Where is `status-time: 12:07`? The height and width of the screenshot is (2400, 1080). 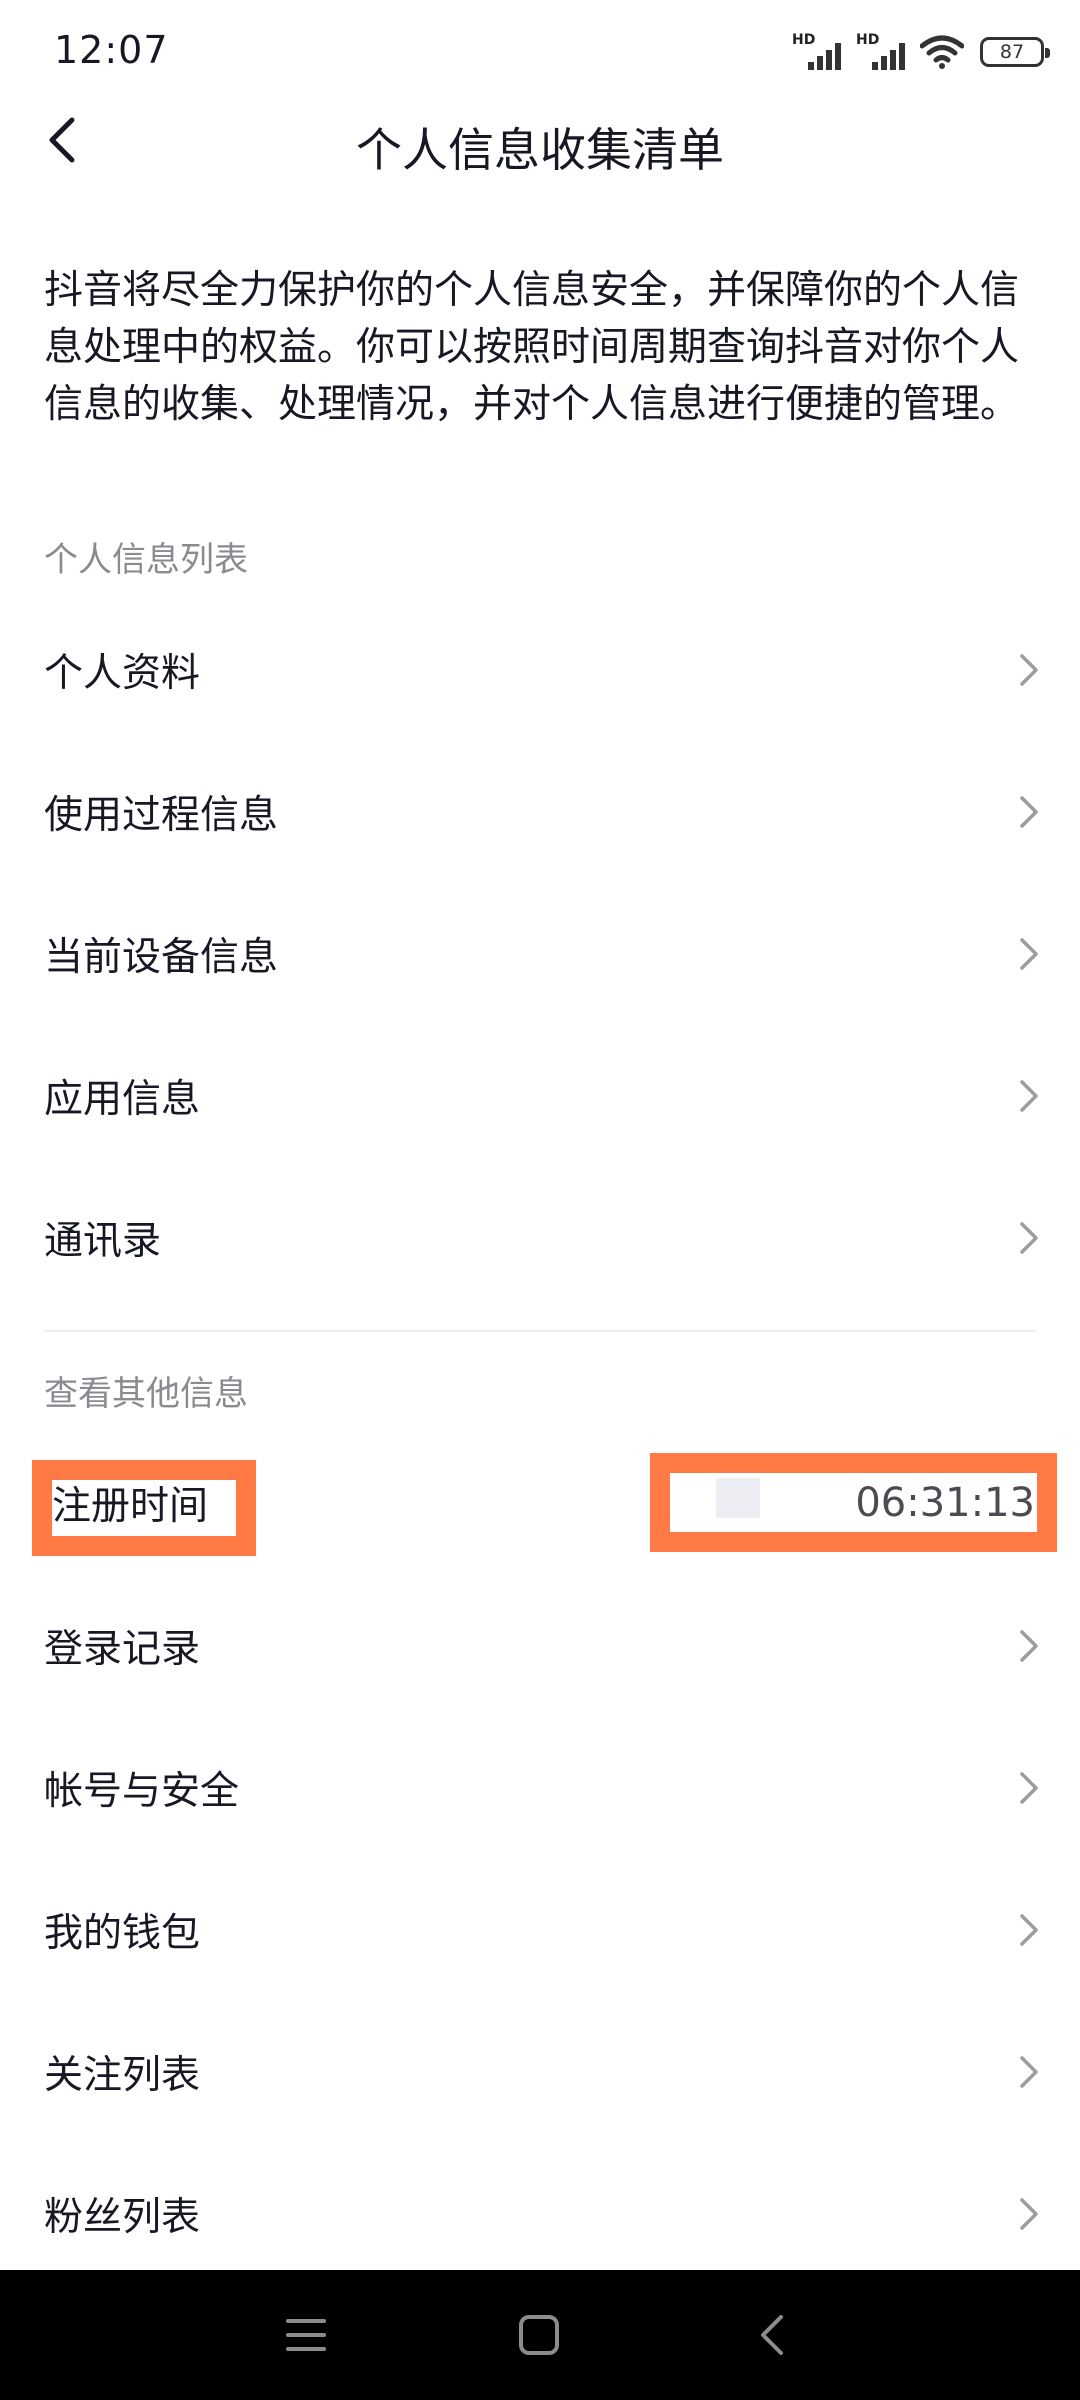
status-time: 12:07 is located at coordinates (111, 50).